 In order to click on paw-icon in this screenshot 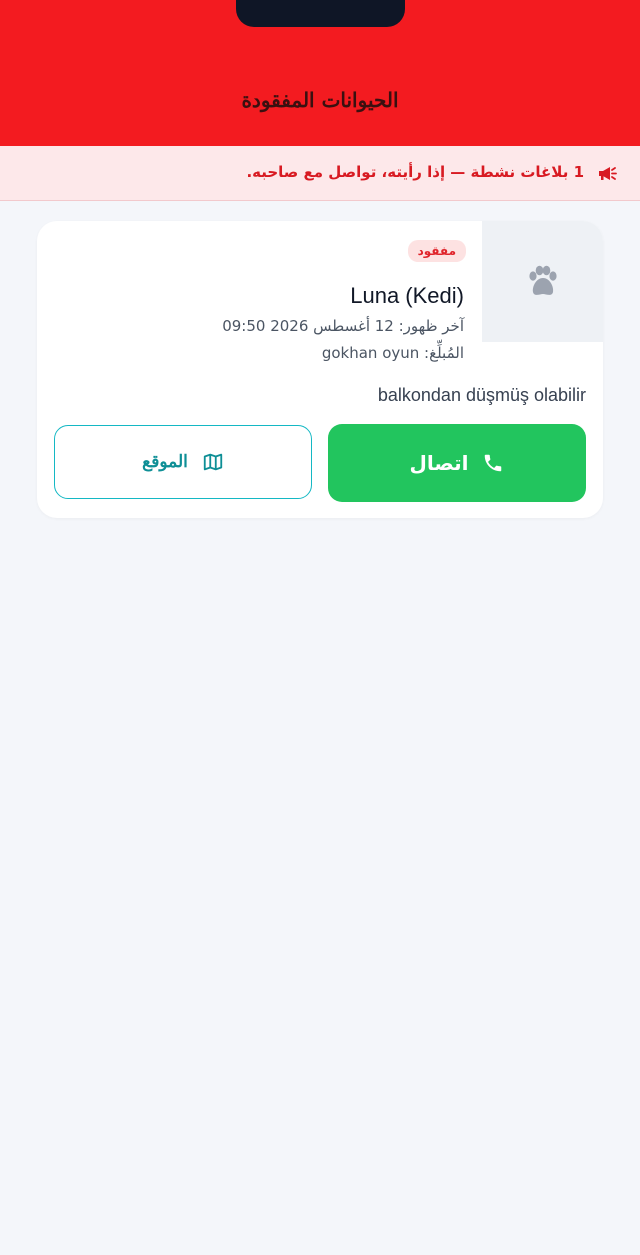, I will do `click(543, 282)`.